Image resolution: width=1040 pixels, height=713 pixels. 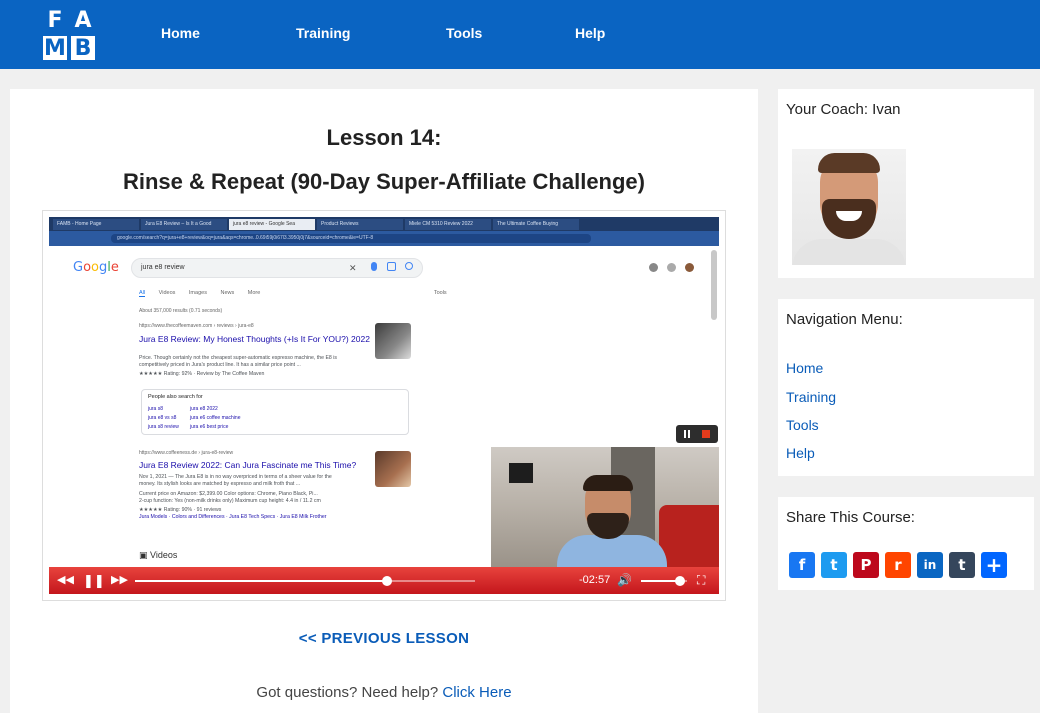 What do you see at coordinates (811, 397) in the screenshot?
I see `sidebar-link-training: Training` at bounding box center [811, 397].